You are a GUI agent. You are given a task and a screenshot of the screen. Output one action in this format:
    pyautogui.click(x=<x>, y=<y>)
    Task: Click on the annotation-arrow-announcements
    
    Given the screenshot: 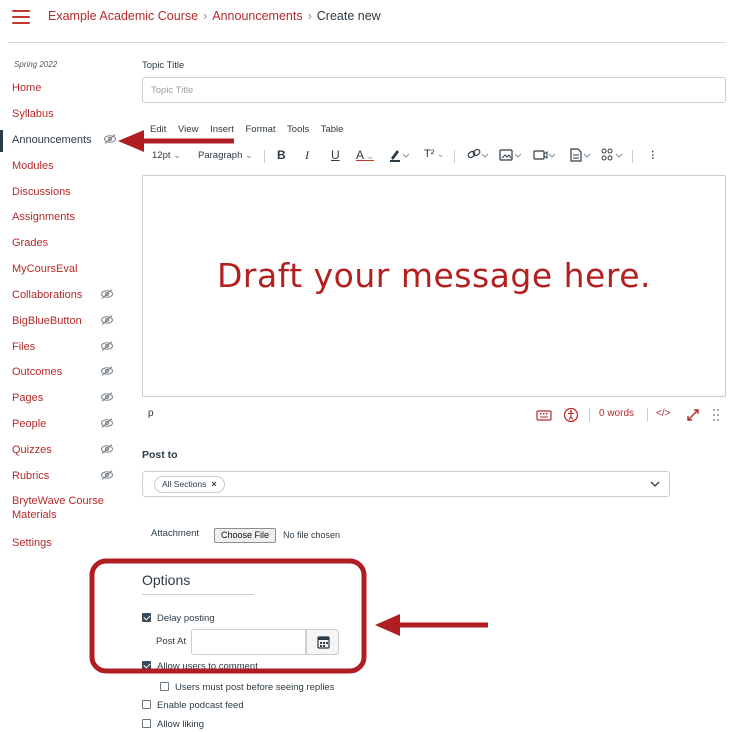 What is the action you would take?
    pyautogui.click(x=176, y=141)
    